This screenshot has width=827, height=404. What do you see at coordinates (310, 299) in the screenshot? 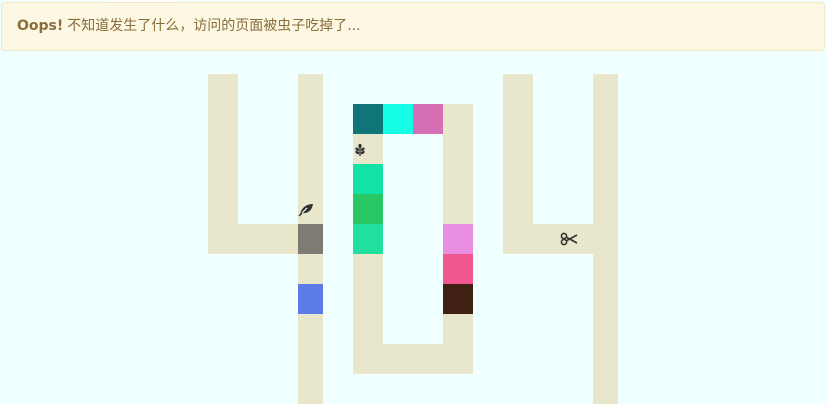
I see `tile-blue` at bounding box center [310, 299].